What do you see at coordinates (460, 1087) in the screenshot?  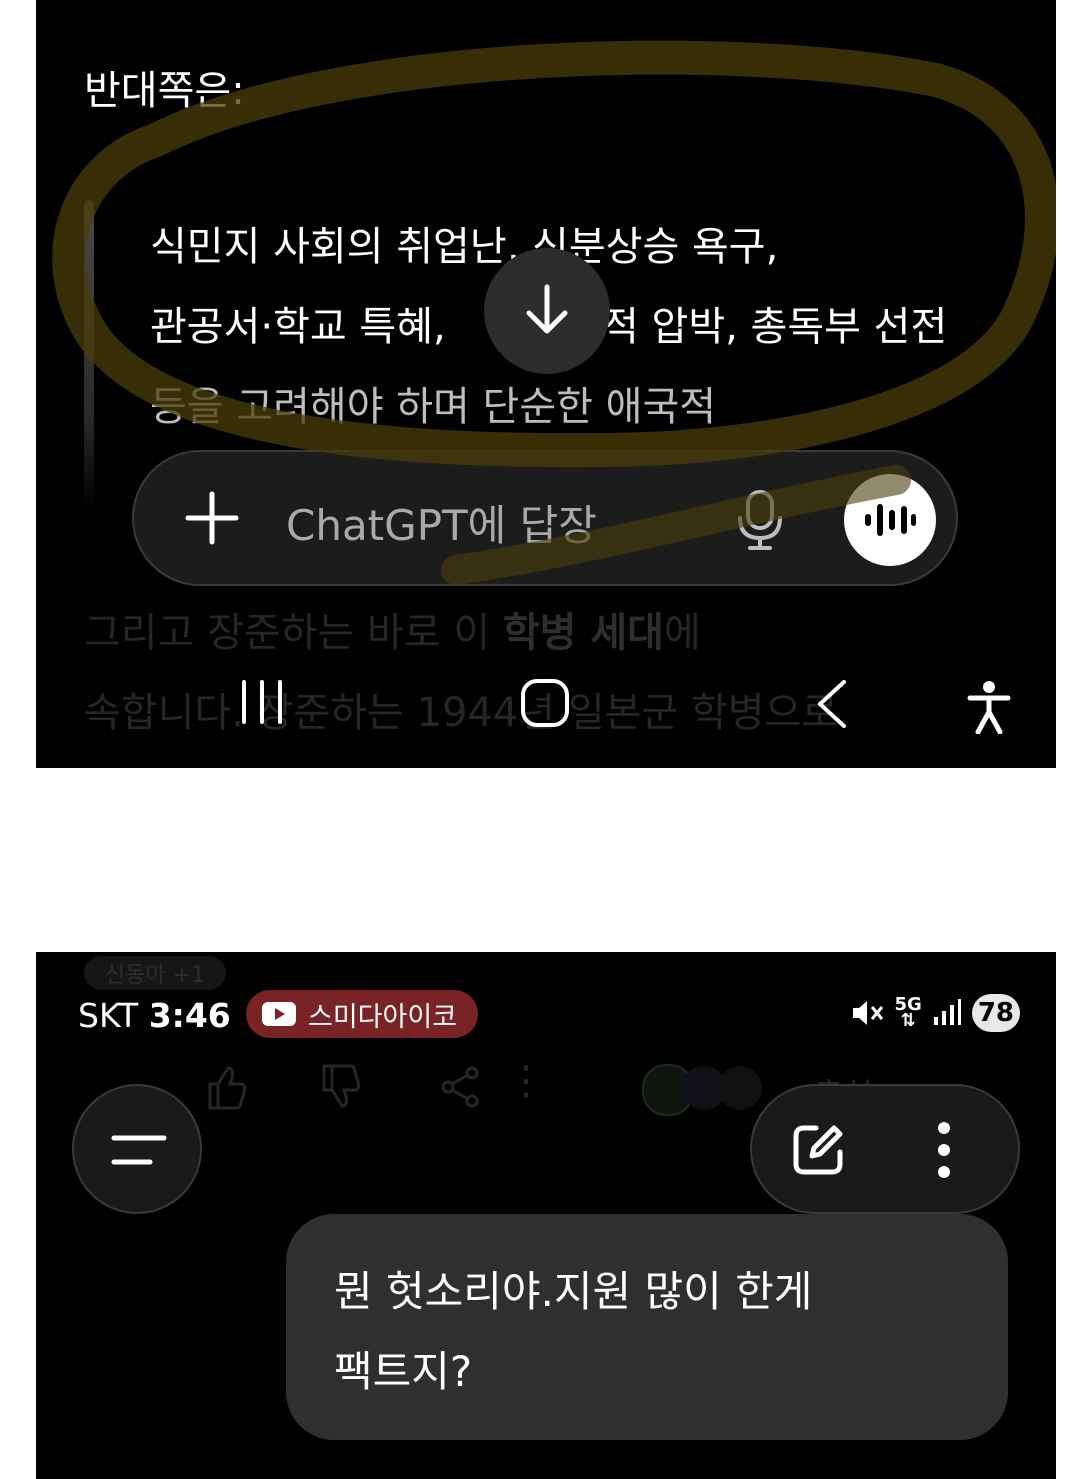 I see `share-icon` at bounding box center [460, 1087].